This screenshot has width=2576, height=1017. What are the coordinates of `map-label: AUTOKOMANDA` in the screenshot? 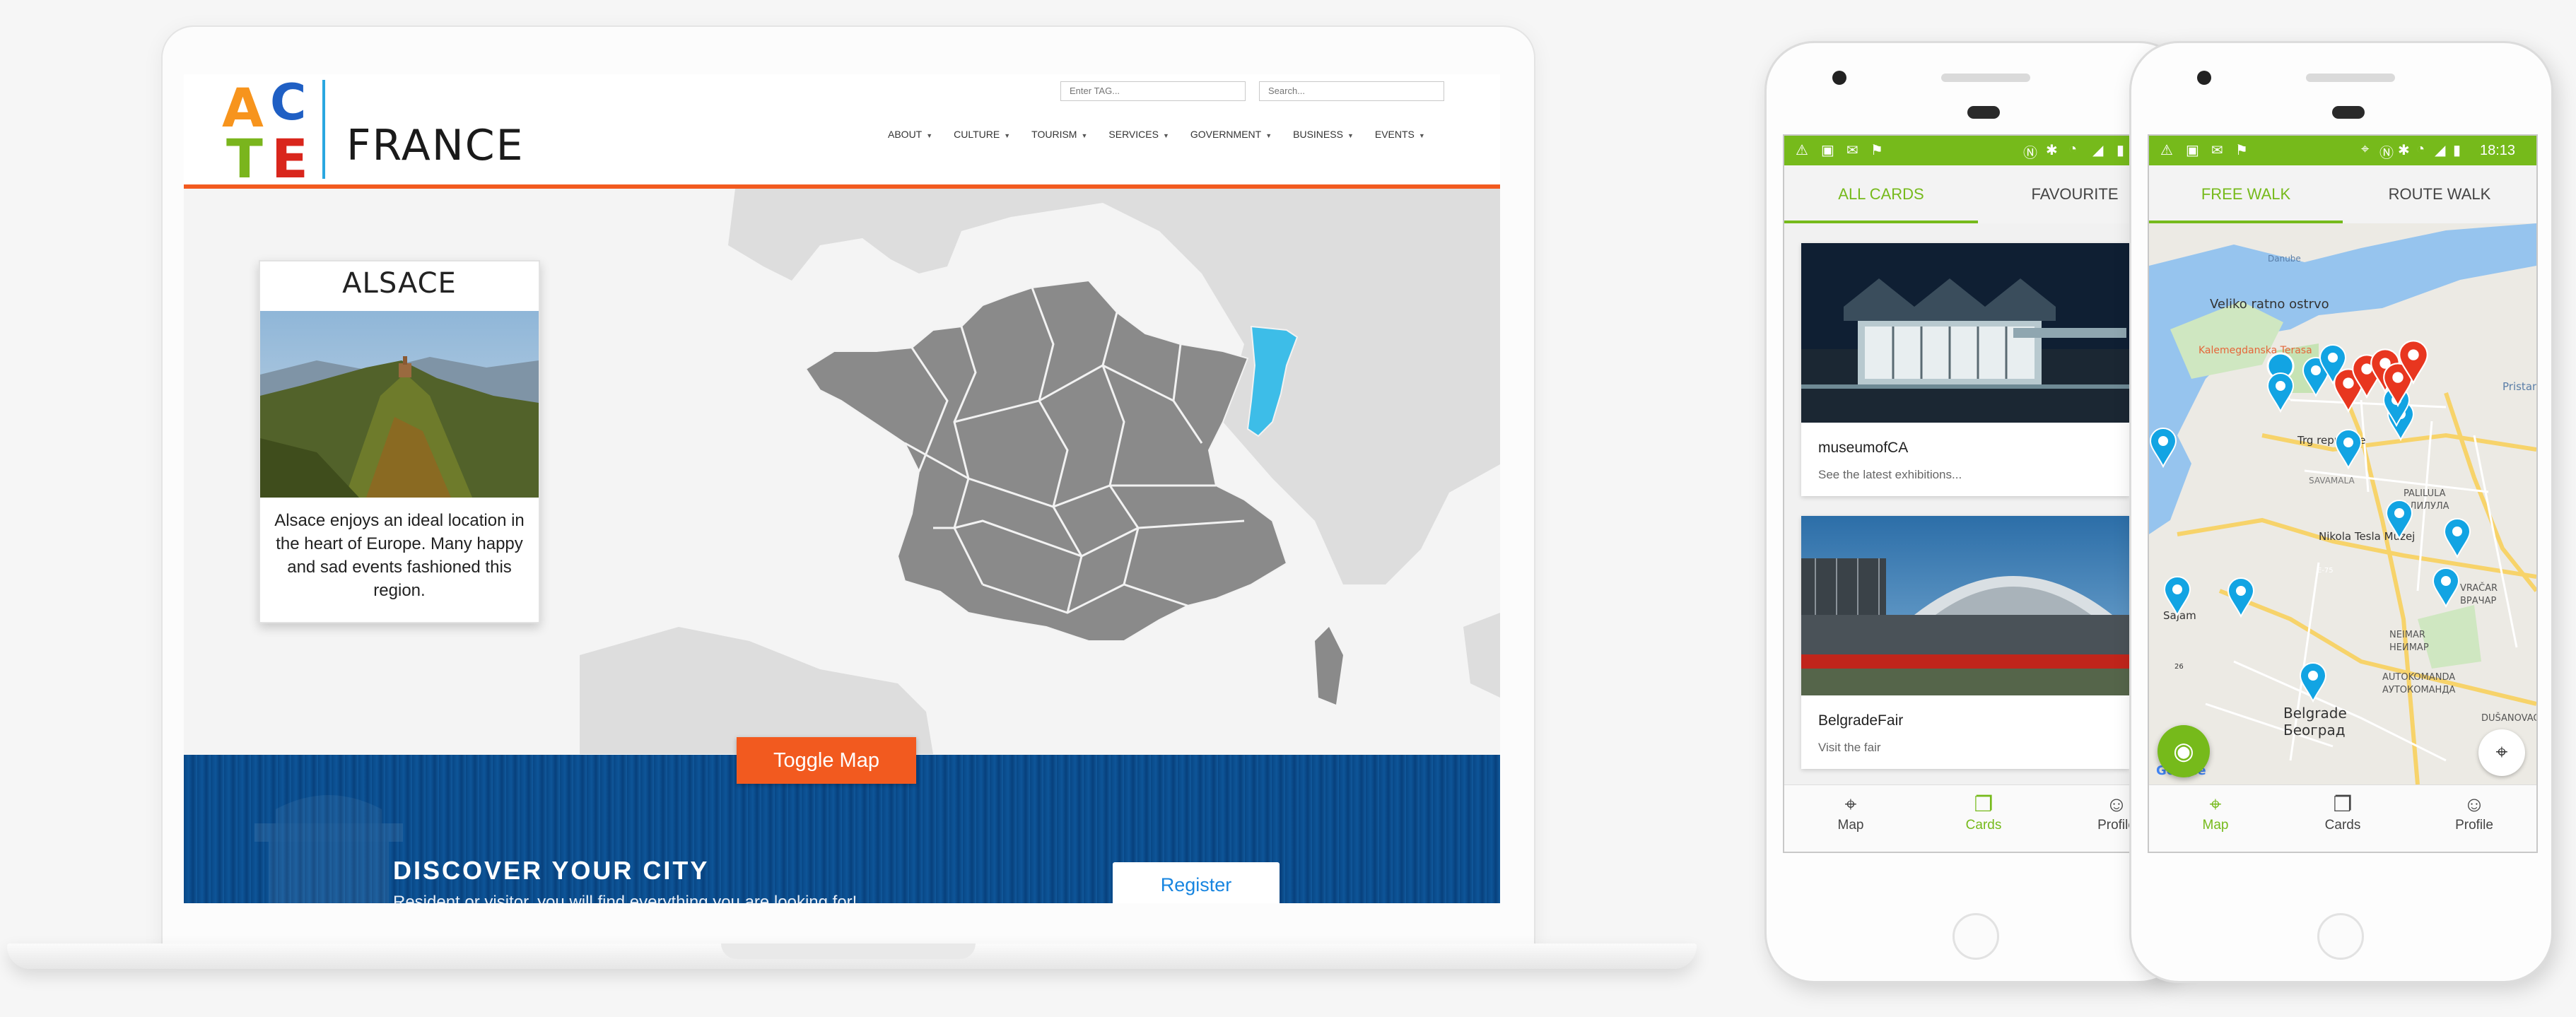 It's located at (2419, 677).